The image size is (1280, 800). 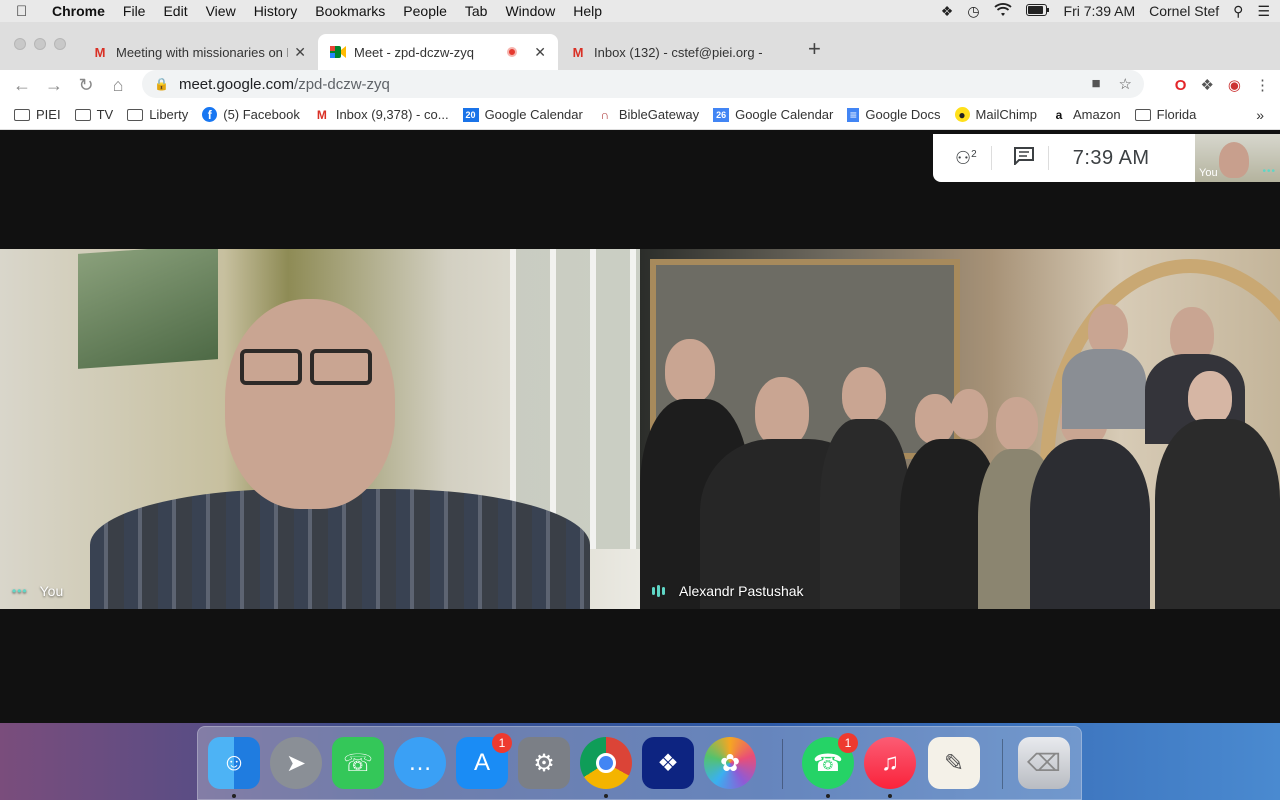 I want to click on bookmark-google-calendar: 20 Google Calendar, so click(x=522, y=114).